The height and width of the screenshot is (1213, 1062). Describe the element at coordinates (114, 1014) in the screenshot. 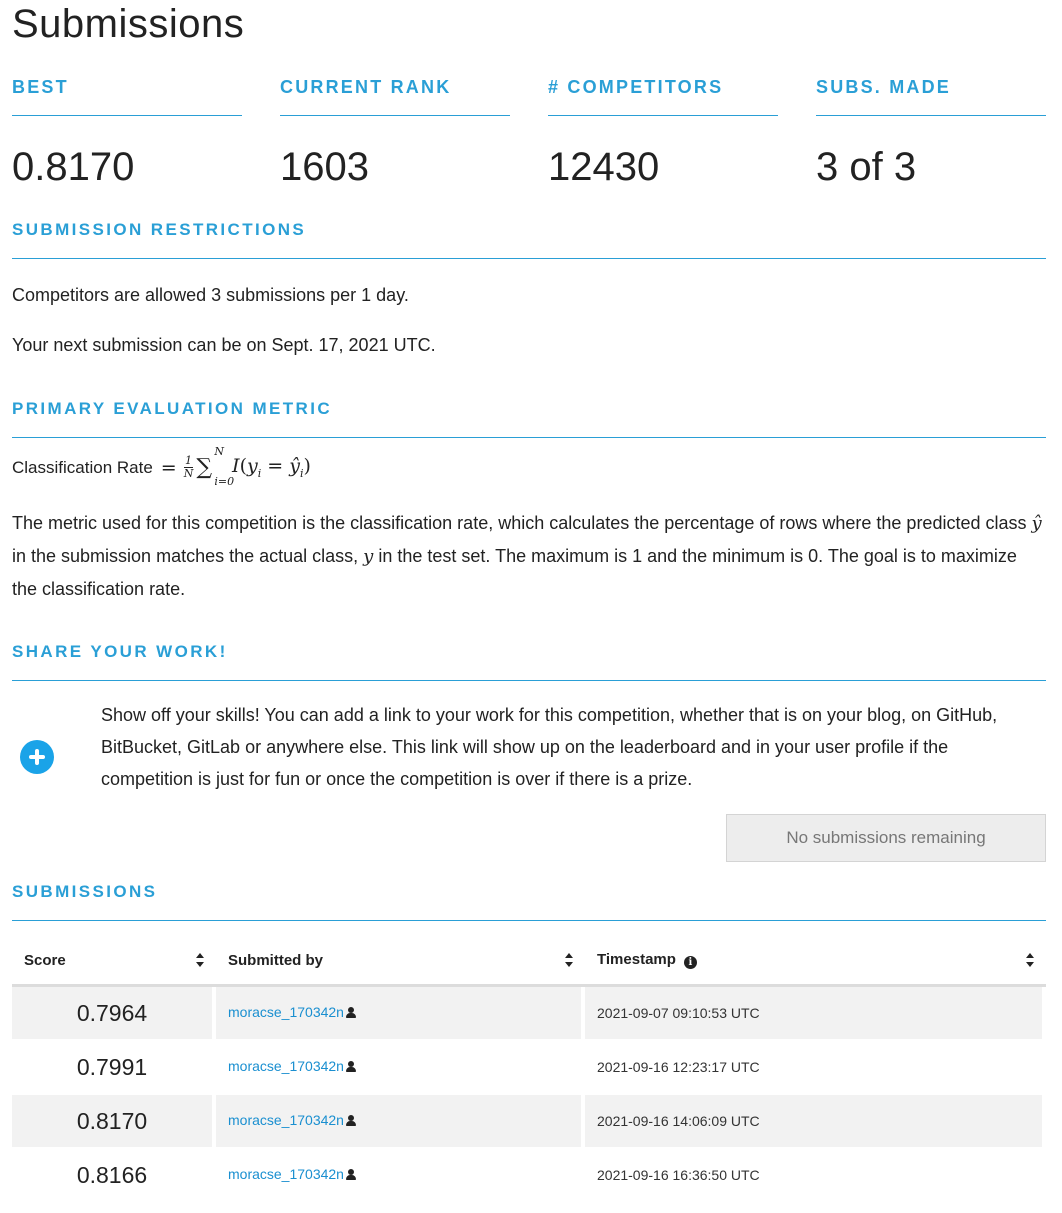

I see `score-cell: 0.7964` at that location.